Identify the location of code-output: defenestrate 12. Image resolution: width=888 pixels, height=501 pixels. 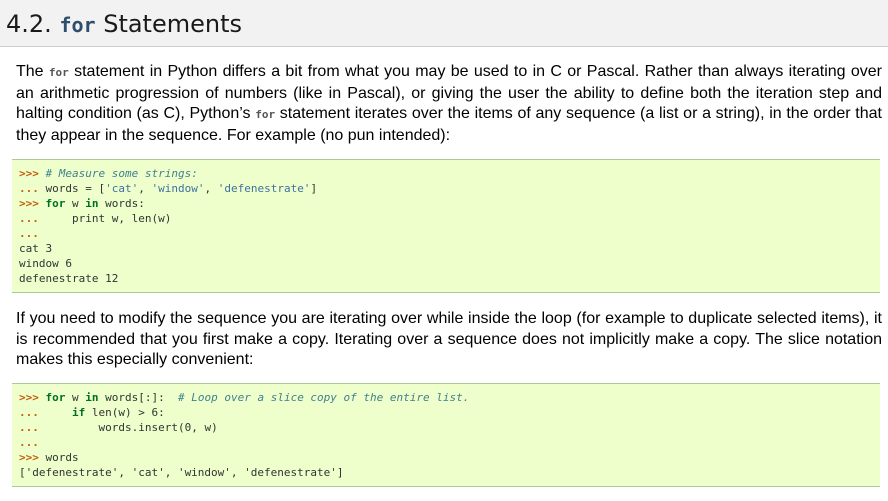
(69, 278).